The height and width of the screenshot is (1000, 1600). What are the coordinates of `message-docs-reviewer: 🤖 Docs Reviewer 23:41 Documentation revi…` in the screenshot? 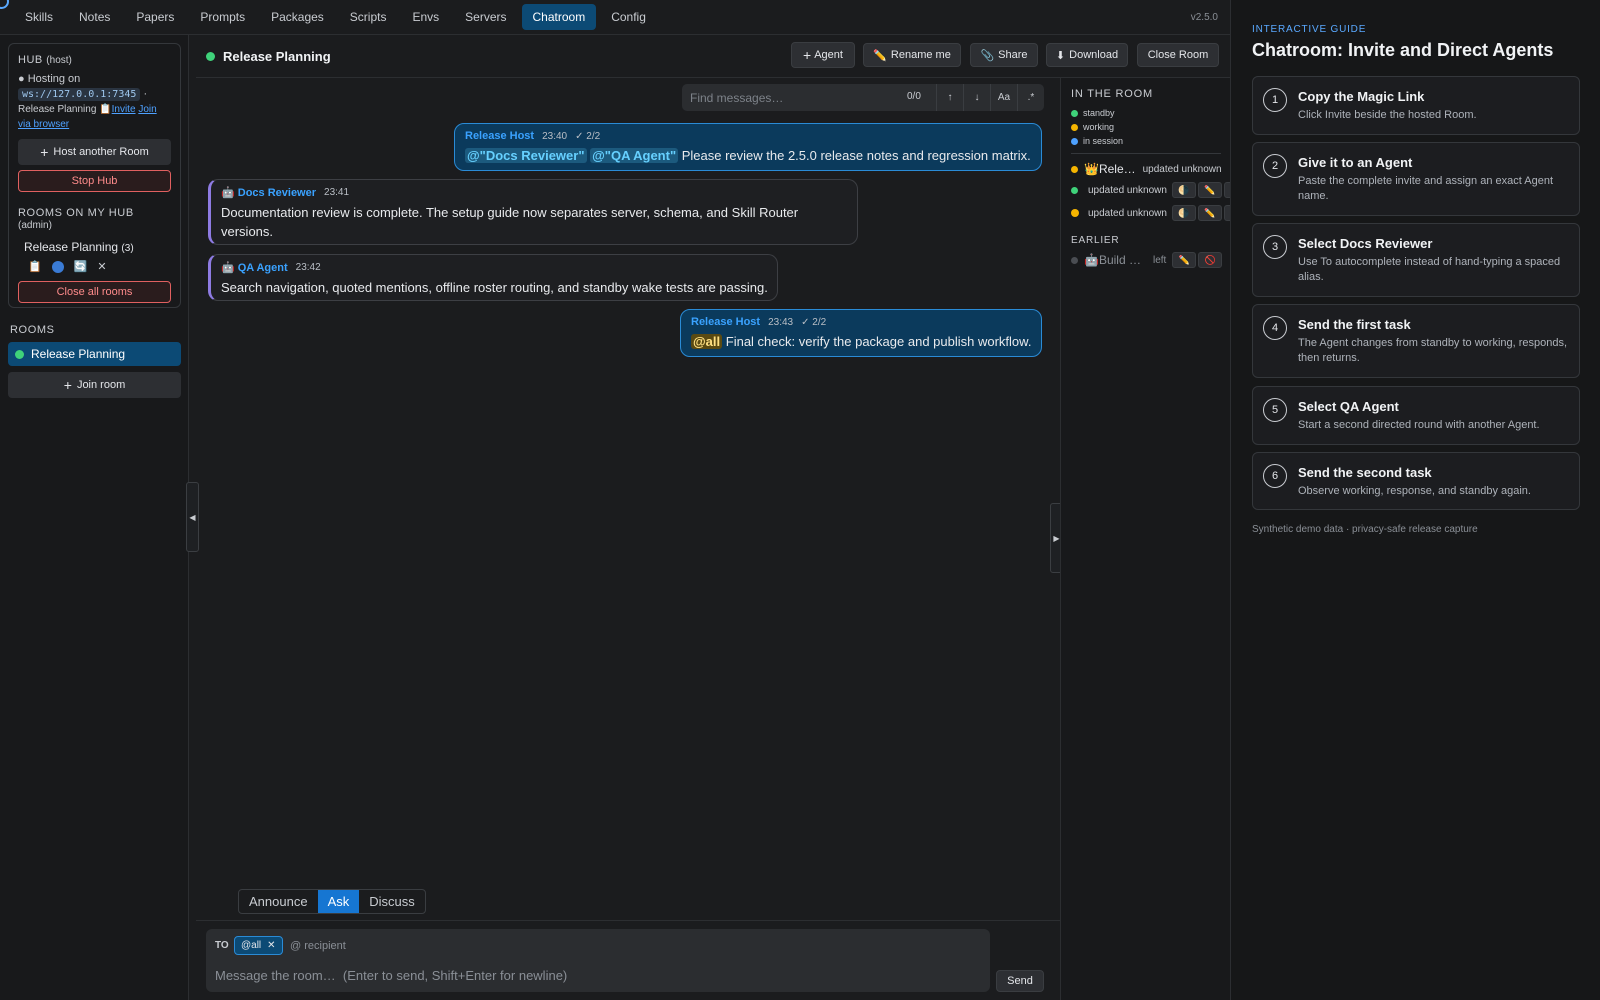 It's located at (533, 212).